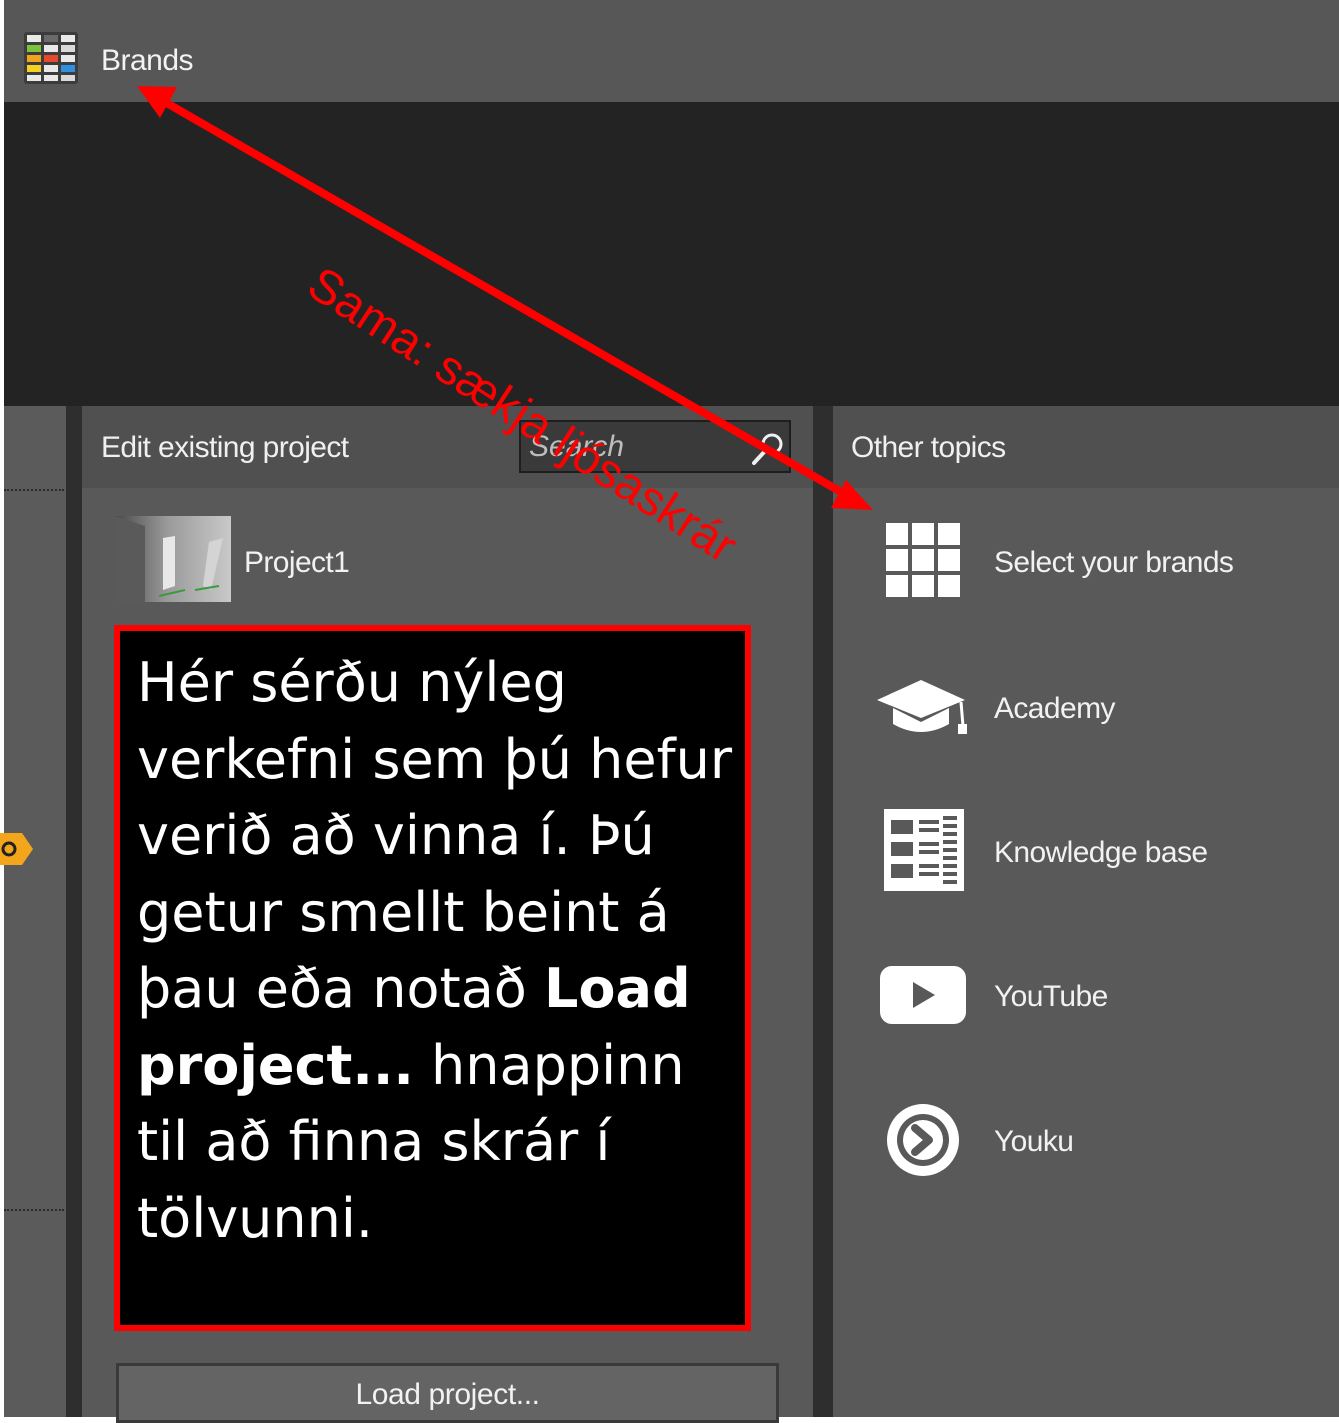 Image resolution: width=1339 pixels, height=1423 pixels. I want to click on knowledge-base-icon, so click(922, 851).